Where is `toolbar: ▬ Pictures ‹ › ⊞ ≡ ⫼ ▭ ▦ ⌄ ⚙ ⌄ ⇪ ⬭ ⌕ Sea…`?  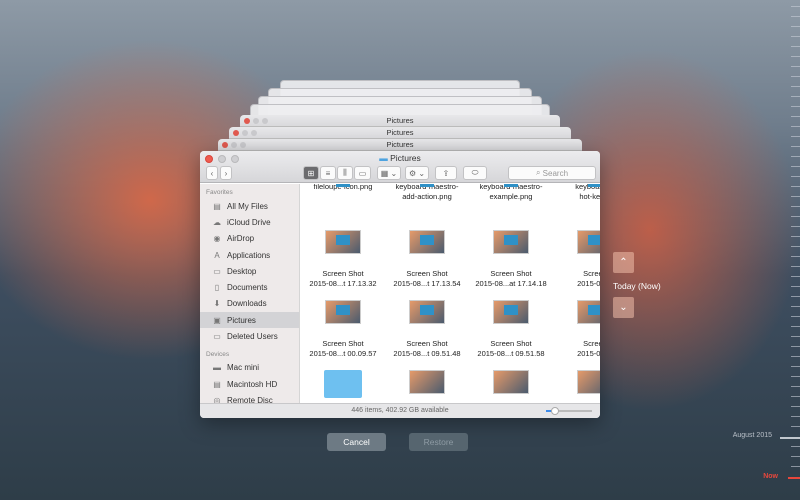
toolbar: ▬ Pictures ‹ › ⊞ ≡ ⫼ ▭ ▦ ⌄ ⚙ ⌄ ⇪ ⬭ ⌕ Sea… is located at coordinates (400, 167).